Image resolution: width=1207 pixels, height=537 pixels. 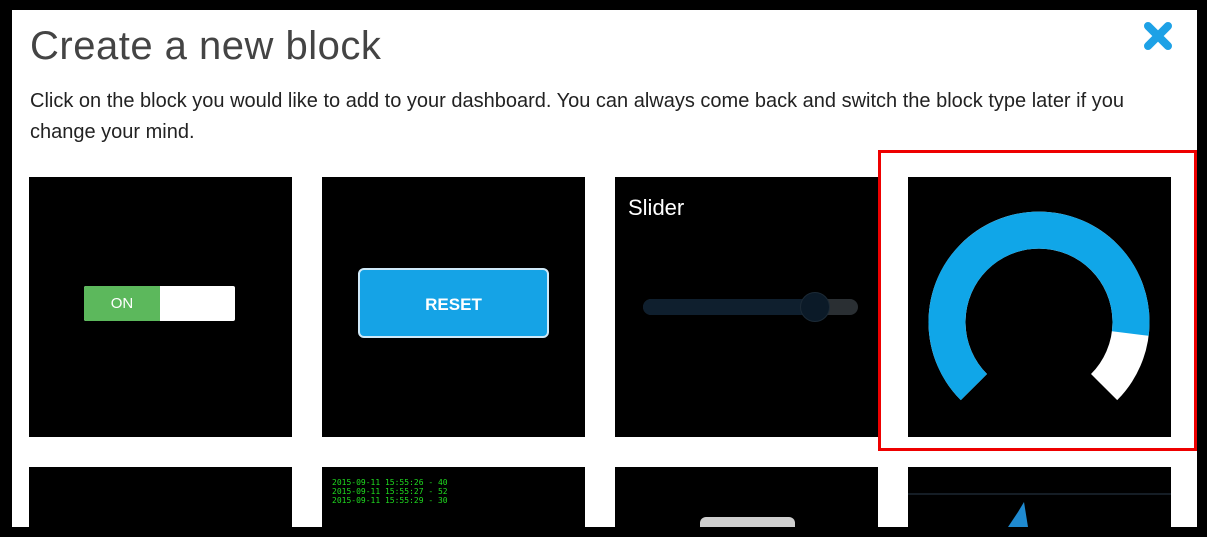 I want to click on slider-knob, so click(x=815, y=307).